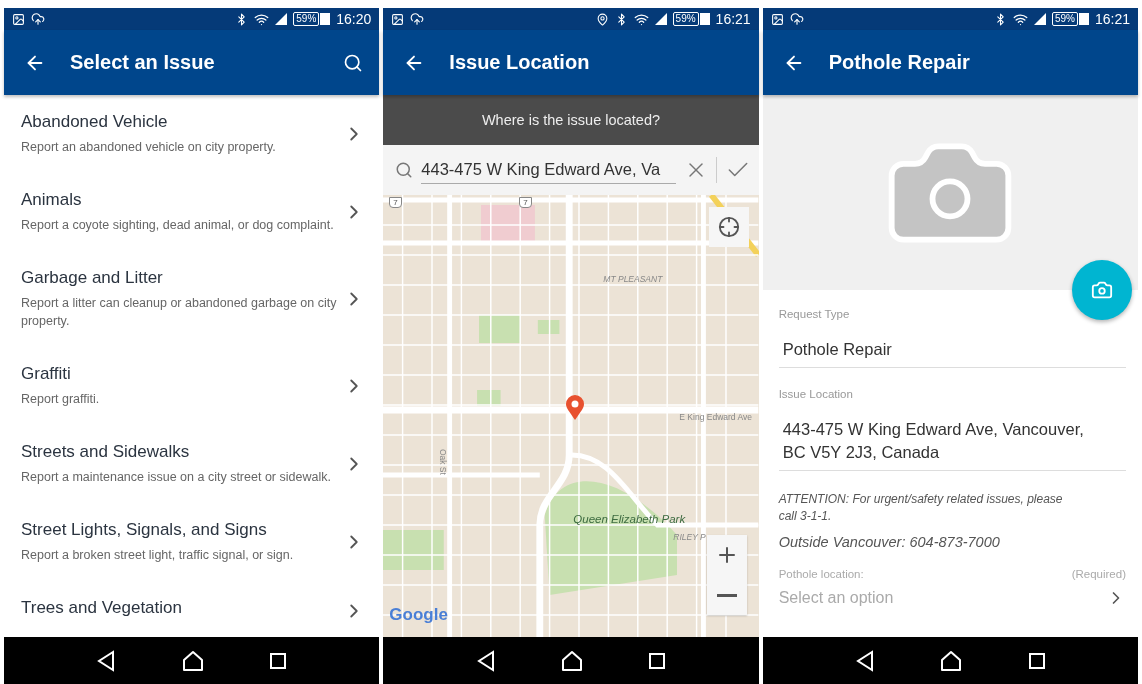 The image size is (1142, 684). Describe the element at coordinates (571, 120) in the screenshot. I see `location-prompt-banner: Where is the issue located?` at that location.